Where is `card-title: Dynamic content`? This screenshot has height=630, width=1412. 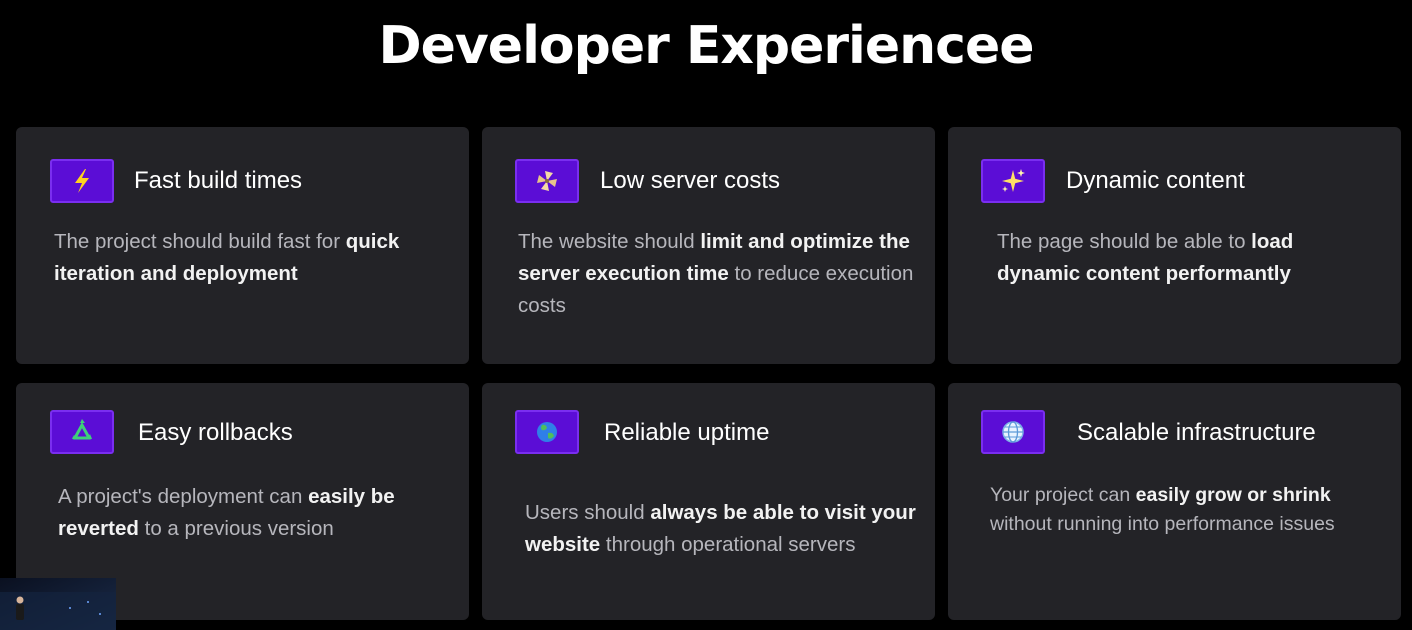
card-title: Dynamic content is located at coordinates (1155, 180).